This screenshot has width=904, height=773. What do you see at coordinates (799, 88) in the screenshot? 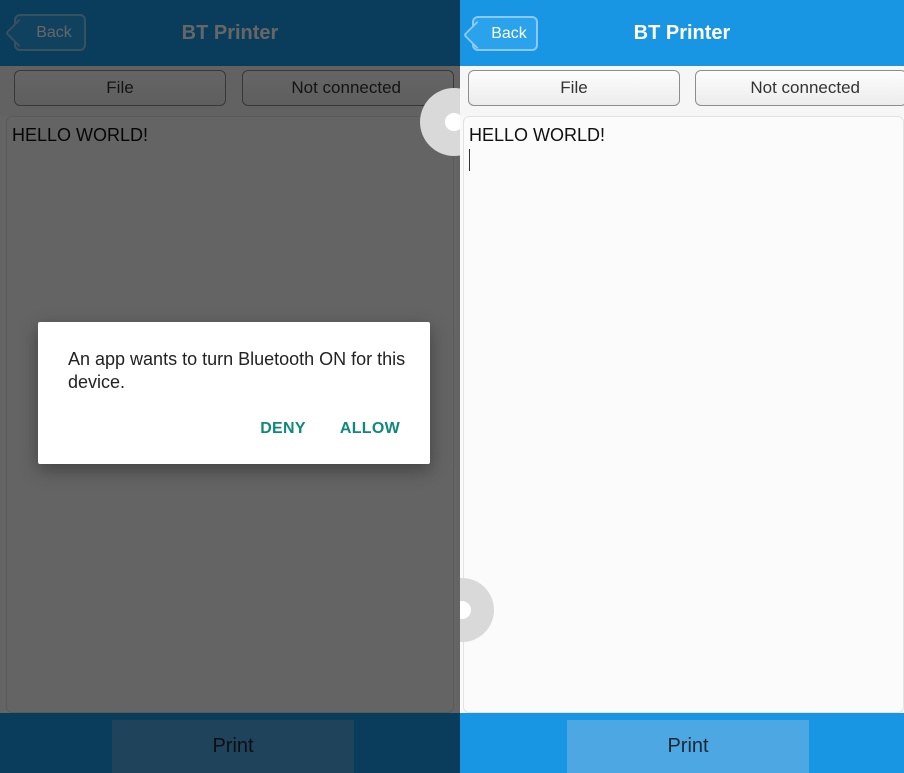
I see `connection-status-button: Not connected` at bounding box center [799, 88].